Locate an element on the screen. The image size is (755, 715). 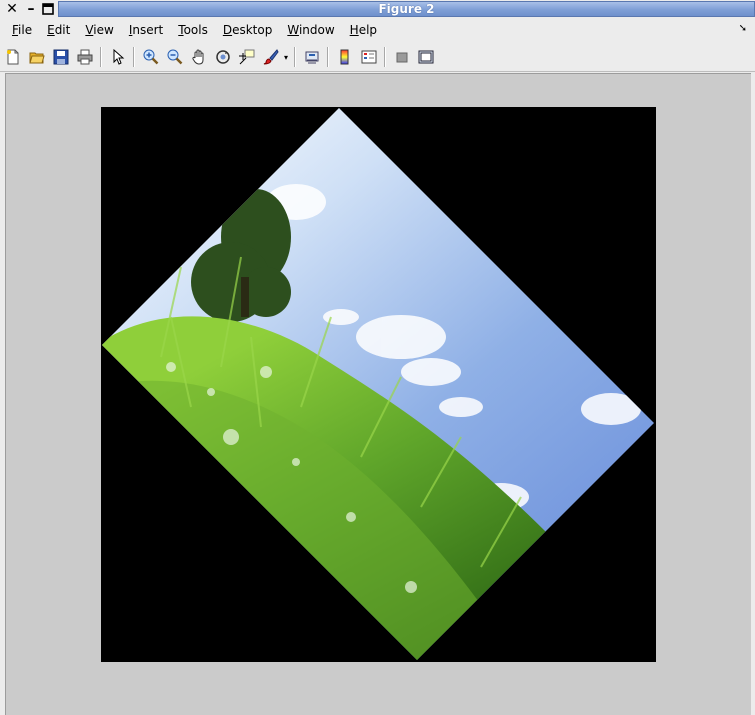
colorbar-button is located at coordinates (345, 57).